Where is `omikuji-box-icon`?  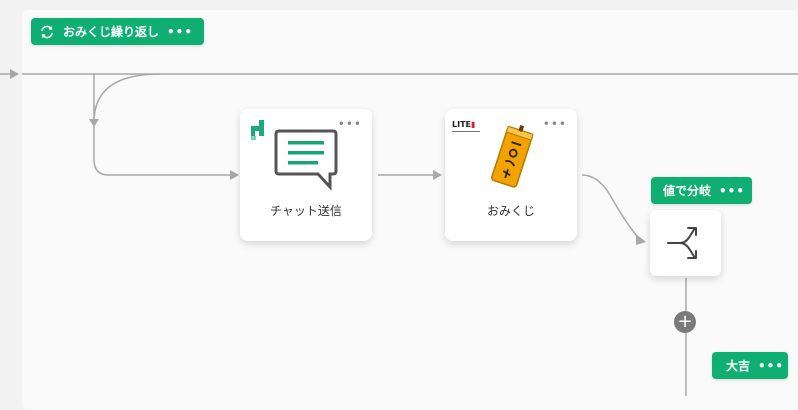 omikuji-box-icon is located at coordinates (512, 156).